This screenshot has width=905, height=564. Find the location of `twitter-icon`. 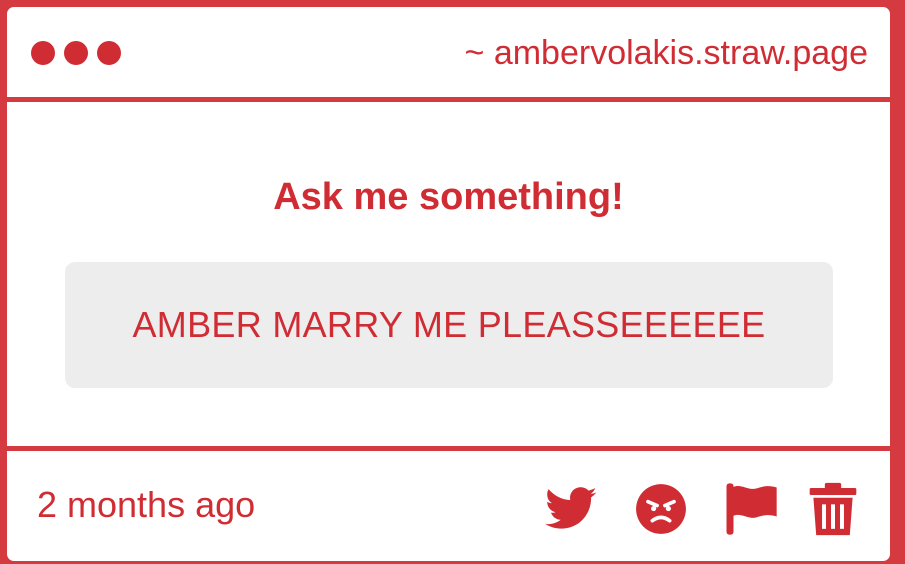

twitter-icon is located at coordinates (571, 509).